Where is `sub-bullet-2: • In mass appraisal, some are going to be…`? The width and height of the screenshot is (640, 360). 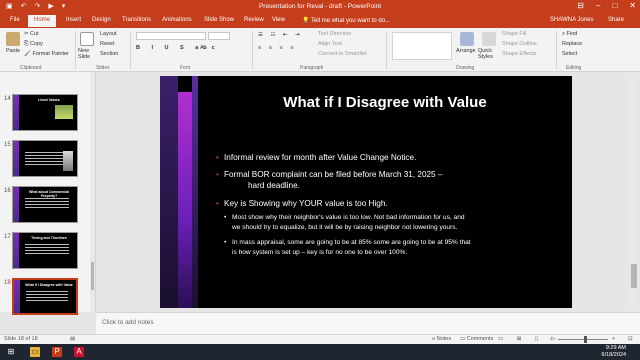
sub-bullet-2: • In mass appraisal, some are going to be… is located at coordinates (347, 243).